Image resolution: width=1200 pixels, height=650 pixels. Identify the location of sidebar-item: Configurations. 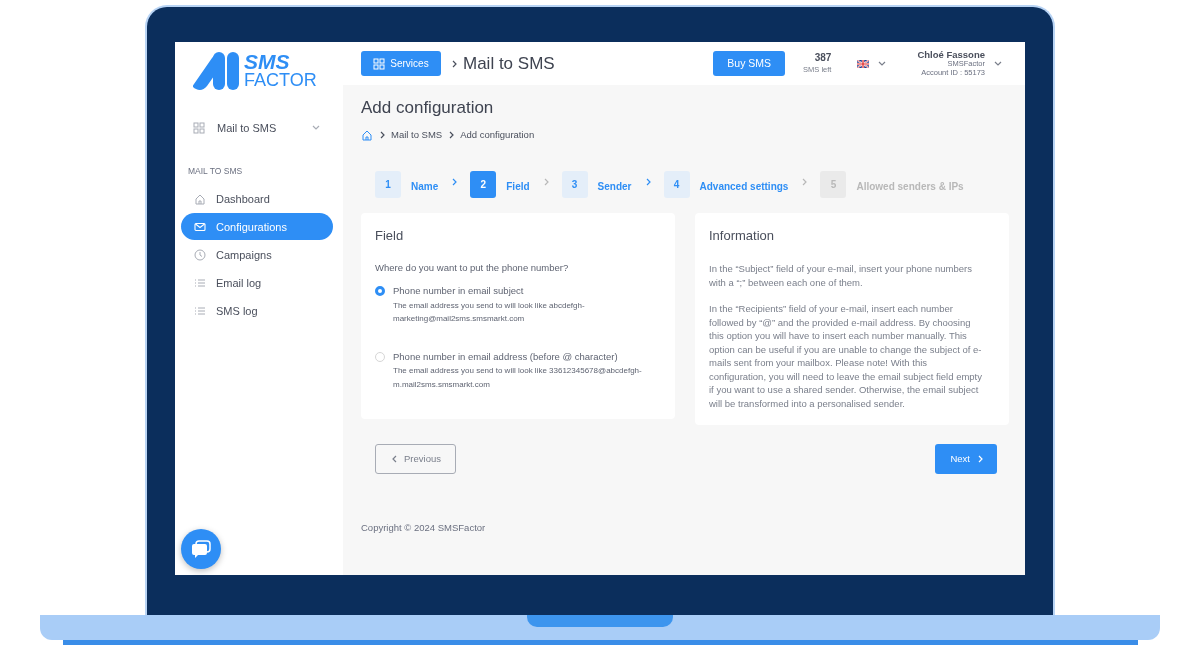
(257, 227).